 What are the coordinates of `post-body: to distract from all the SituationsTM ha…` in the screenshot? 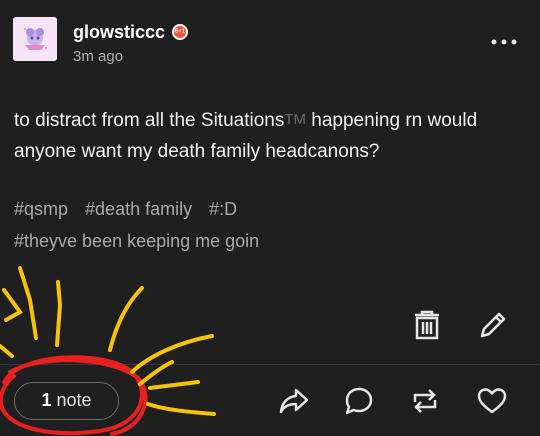 It's located at (271, 135).